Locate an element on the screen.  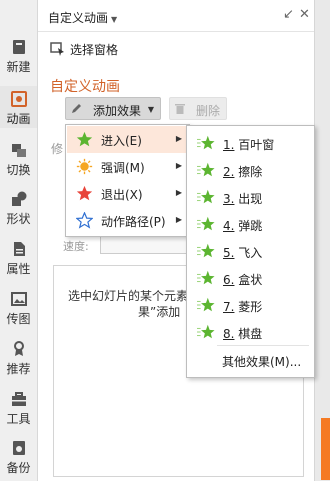
effect-number: 1. is located at coordinates (229, 145).